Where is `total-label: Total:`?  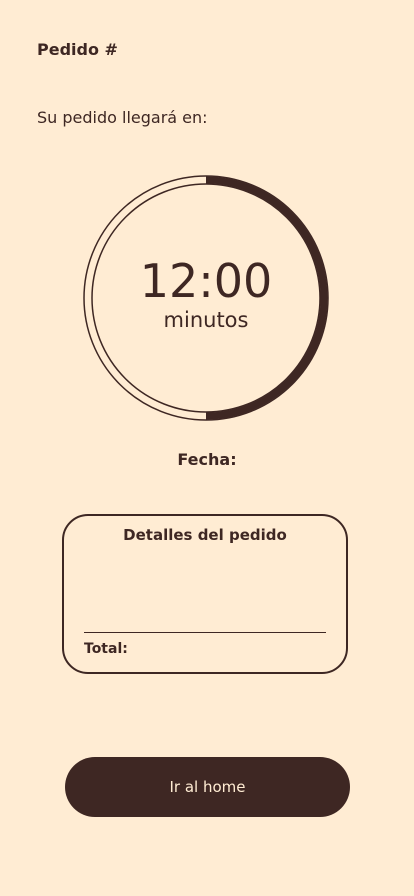
total-label: Total: is located at coordinates (106, 649).